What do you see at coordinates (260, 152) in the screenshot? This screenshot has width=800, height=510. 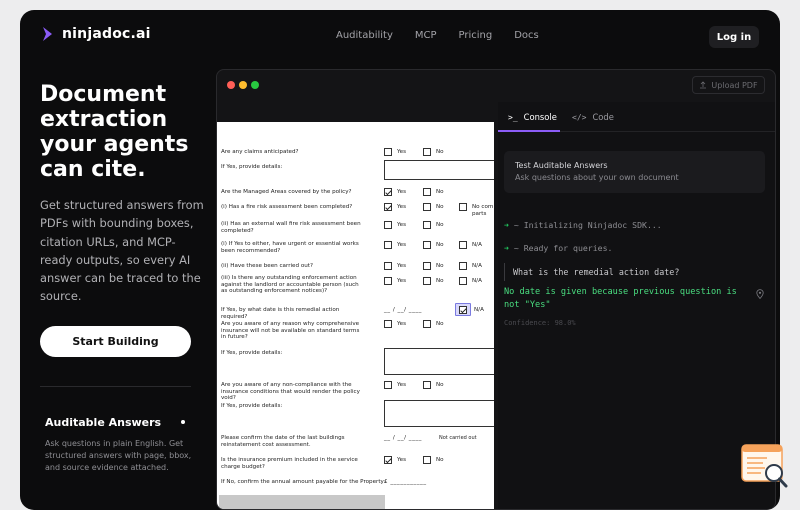 I see `doc-question: Are any claims anticipated?` at bounding box center [260, 152].